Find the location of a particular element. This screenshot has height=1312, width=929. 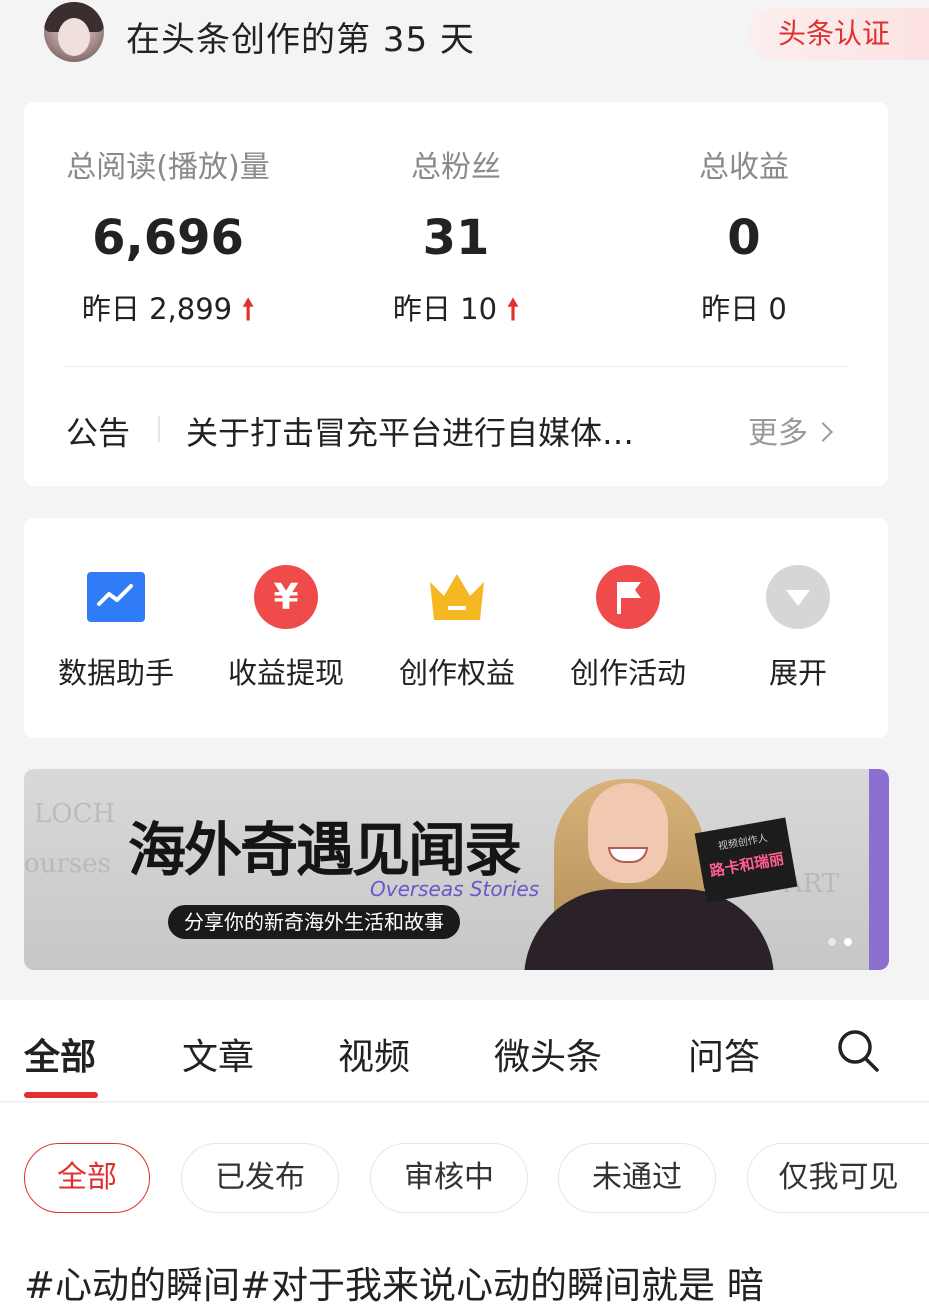

tab-all: 全部 is located at coordinates (60, 1054).